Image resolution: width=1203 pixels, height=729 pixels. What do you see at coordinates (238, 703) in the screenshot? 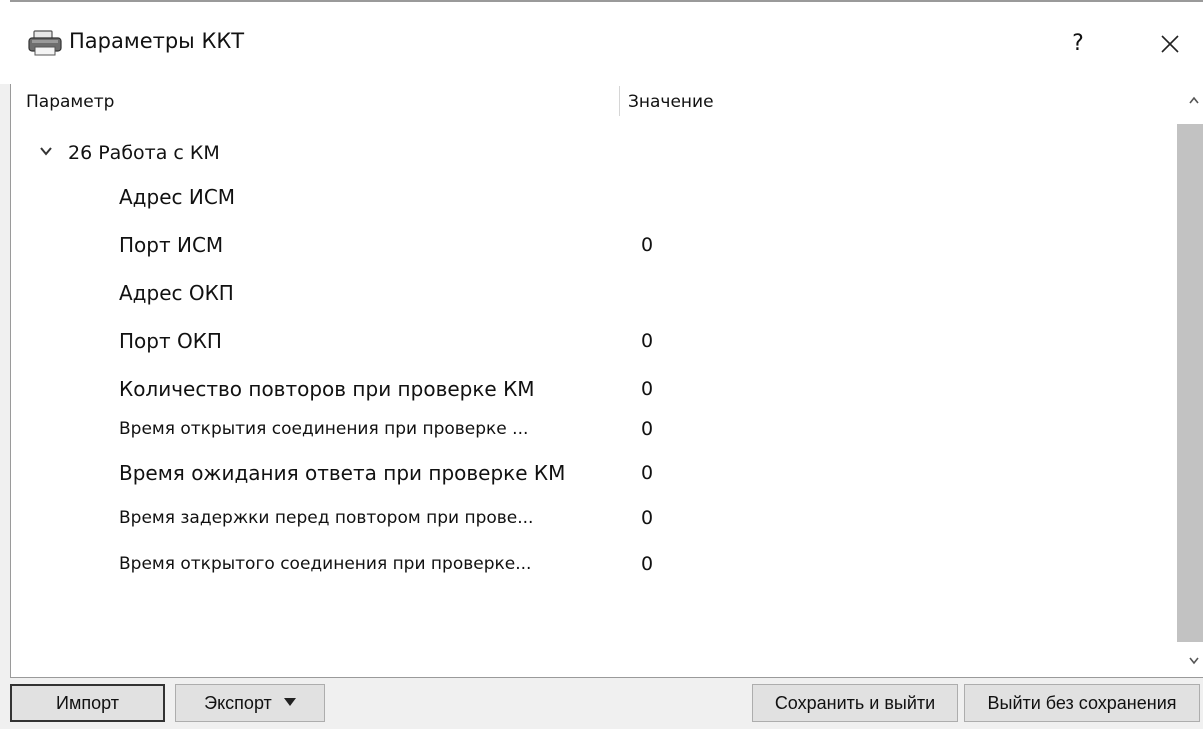
I see `export-button-label: Экспорт` at bounding box center [238, 703].